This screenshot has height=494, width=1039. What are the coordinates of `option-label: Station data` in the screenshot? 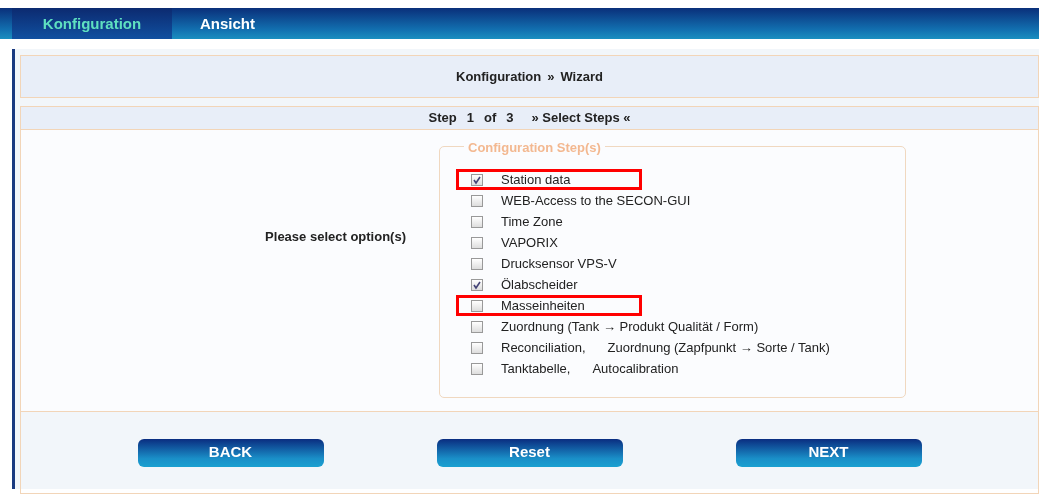 It's located at (536, 179).